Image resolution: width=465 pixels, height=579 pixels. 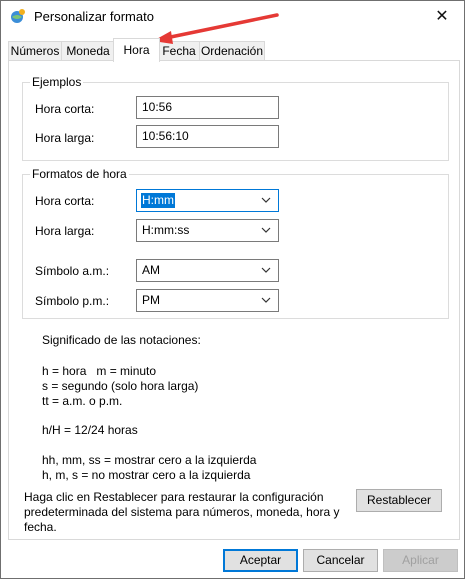 I want to click on hora-corta-combo: H:mm, so click(x=207, y=200).